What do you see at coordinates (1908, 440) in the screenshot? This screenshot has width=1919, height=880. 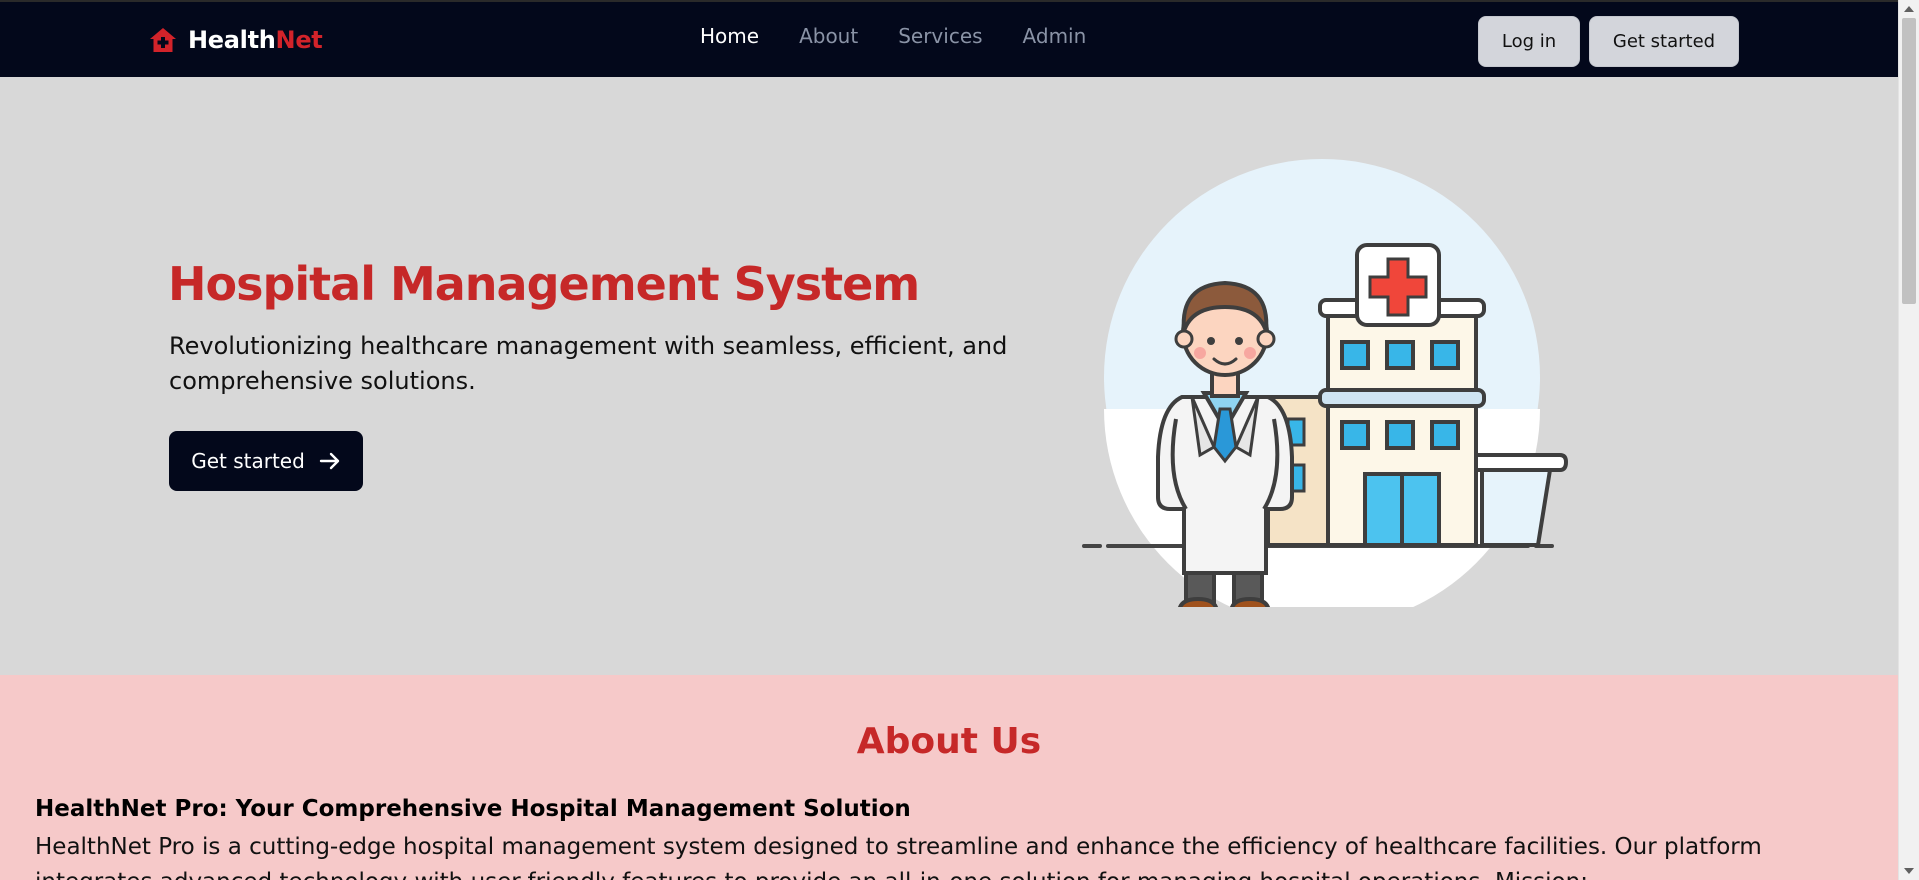 I see `page-scrollbar` at bounding box center [1908, 440].